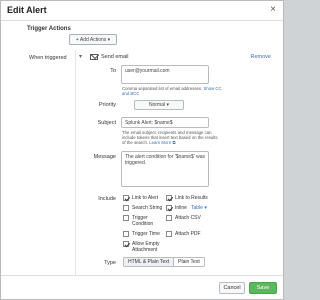 The image size is (320, 300). Describe the element at coordinates (261, 57) in the screenshot. I see `remove-action-link: Remove` at that location.